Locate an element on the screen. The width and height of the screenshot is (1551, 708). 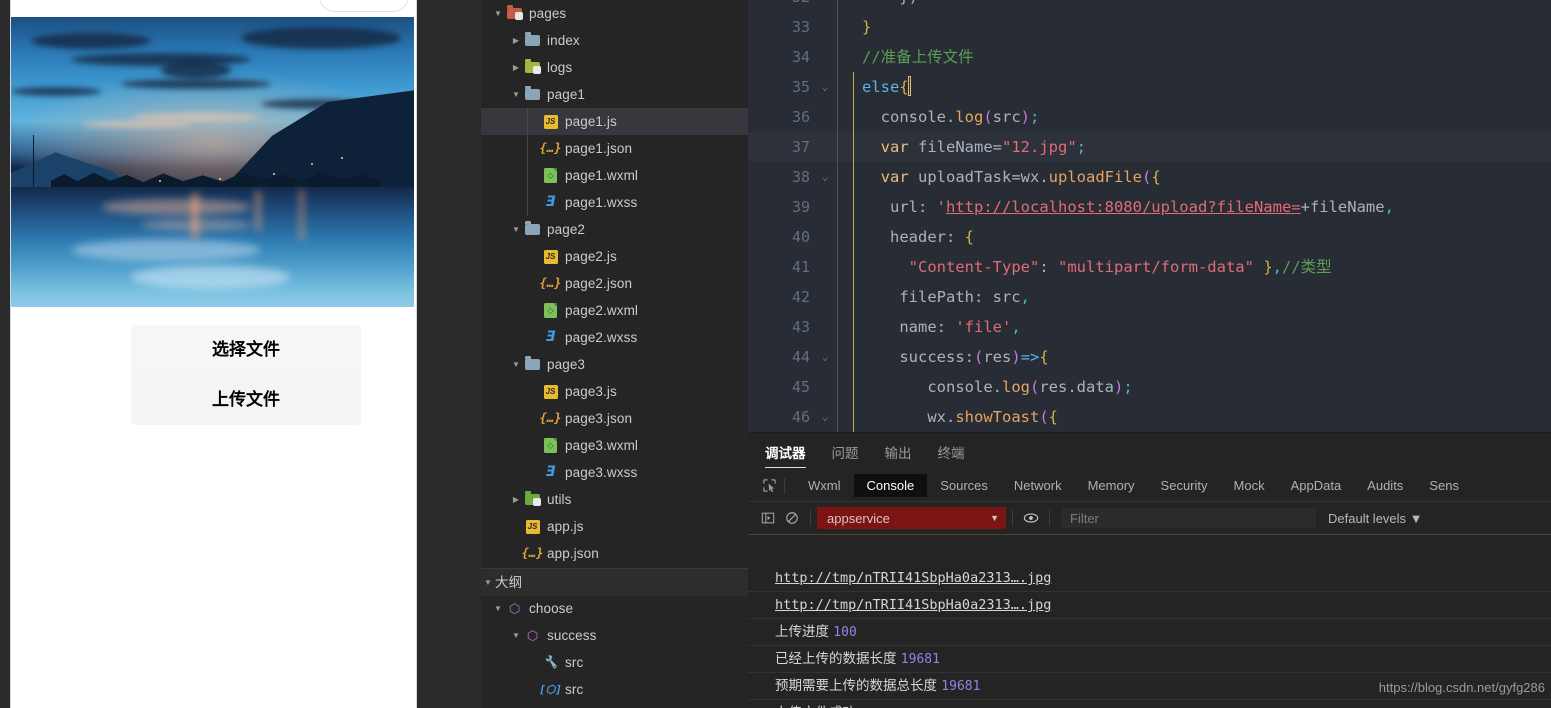
code-line: 44 ⌄ success:(res)=>{ is located at coordinates (1149, 357).